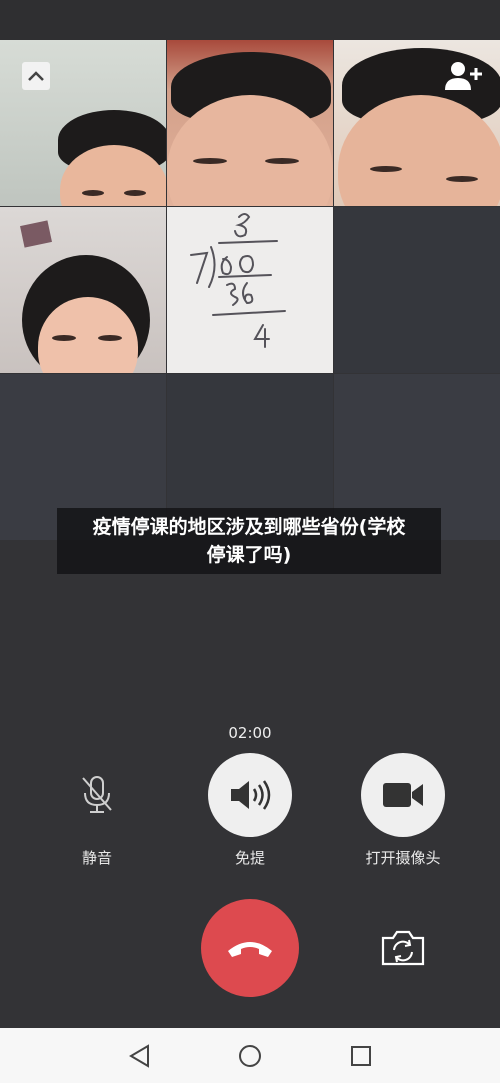 The image size is (500, 1083). I want to click on circle-home-icon, so click(250, 1056).